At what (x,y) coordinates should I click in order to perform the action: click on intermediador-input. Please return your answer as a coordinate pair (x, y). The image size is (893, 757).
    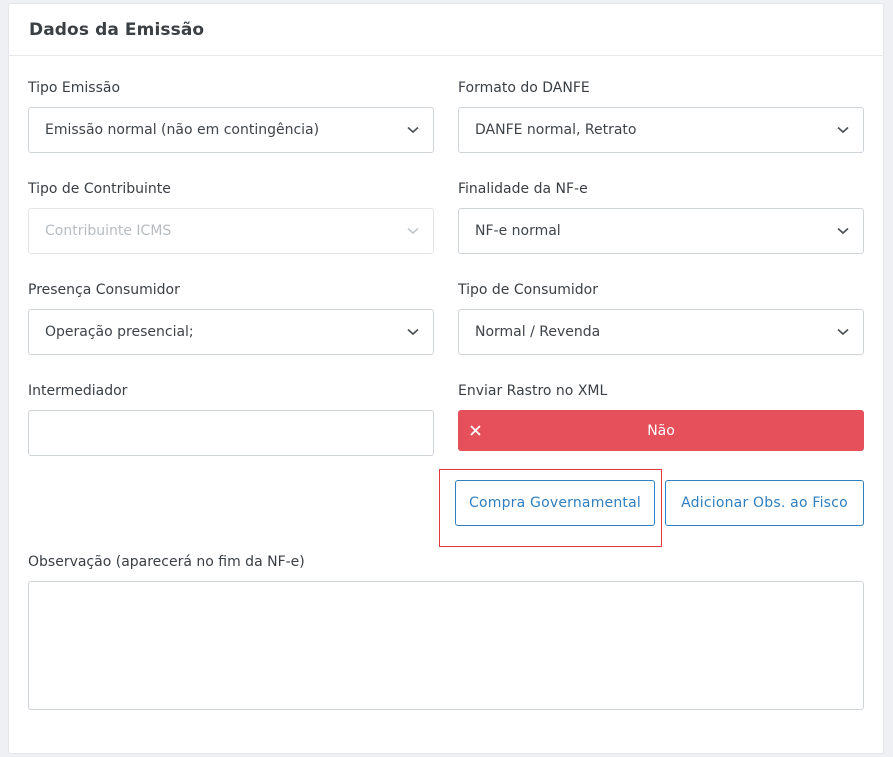
    Looking at the image, I should click on (231, 433).